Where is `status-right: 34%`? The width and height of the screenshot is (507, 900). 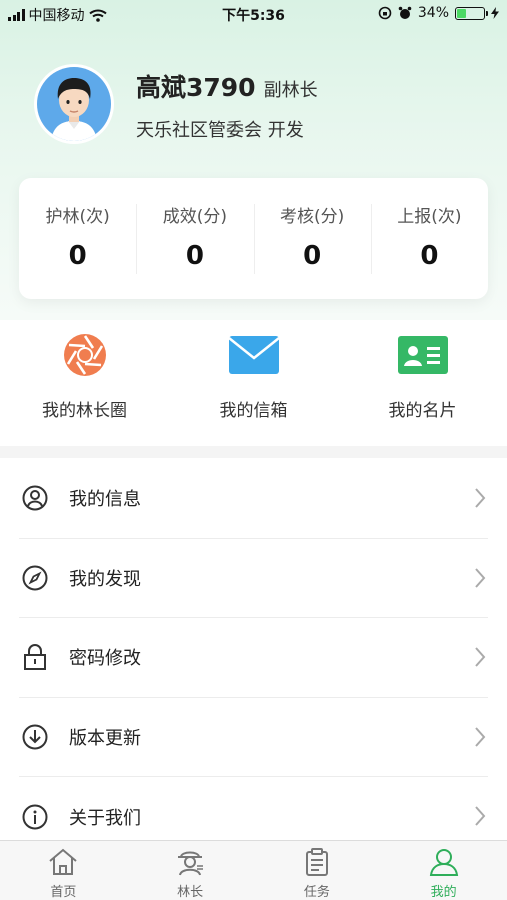
status-right: 34% is located at coordinates (438, 13).